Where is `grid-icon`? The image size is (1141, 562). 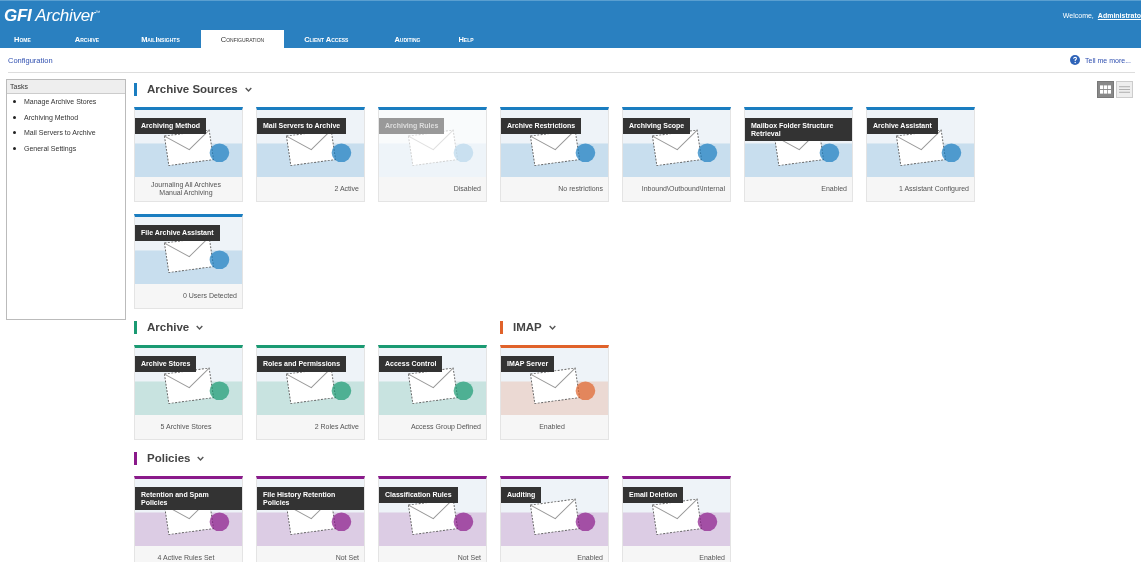
grid-icon is located at coordinates (1105, 89).